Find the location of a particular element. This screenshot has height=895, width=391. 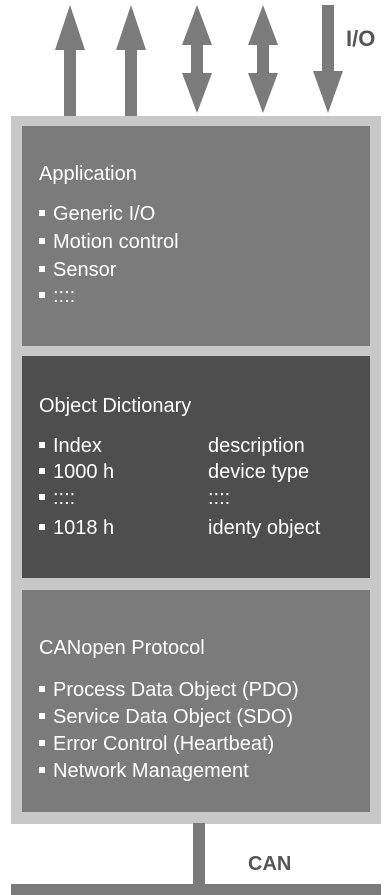

canopen-protocol-title: CANopen Protocol is located at coordinates (122, 648).